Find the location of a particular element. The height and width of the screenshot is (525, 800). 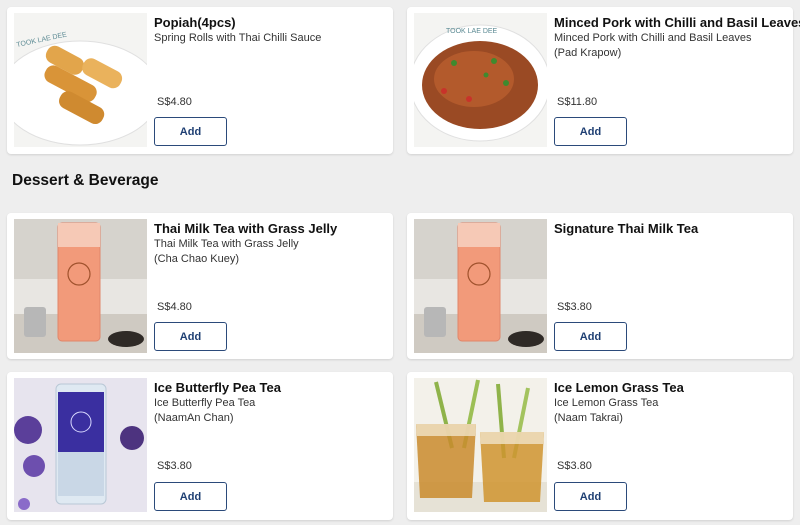

item-subtitle: (NaamAn Chan) is located at coordinates (194, 418).